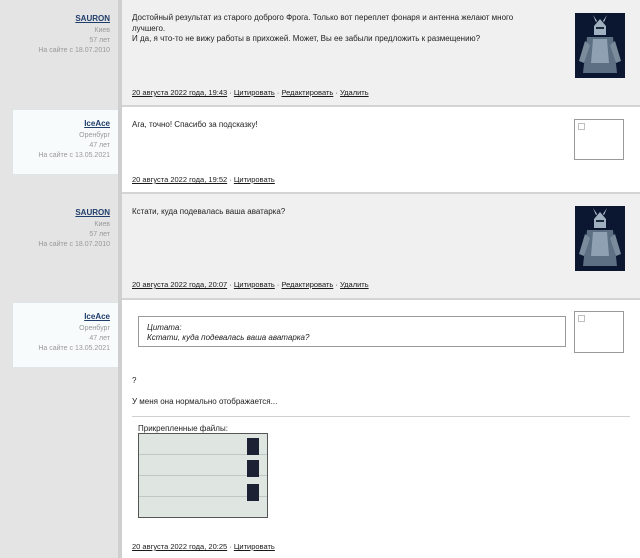  Describe the element at coordinates (203, 475) in the screenshot. I see `attachment-thumbnail` at that location.